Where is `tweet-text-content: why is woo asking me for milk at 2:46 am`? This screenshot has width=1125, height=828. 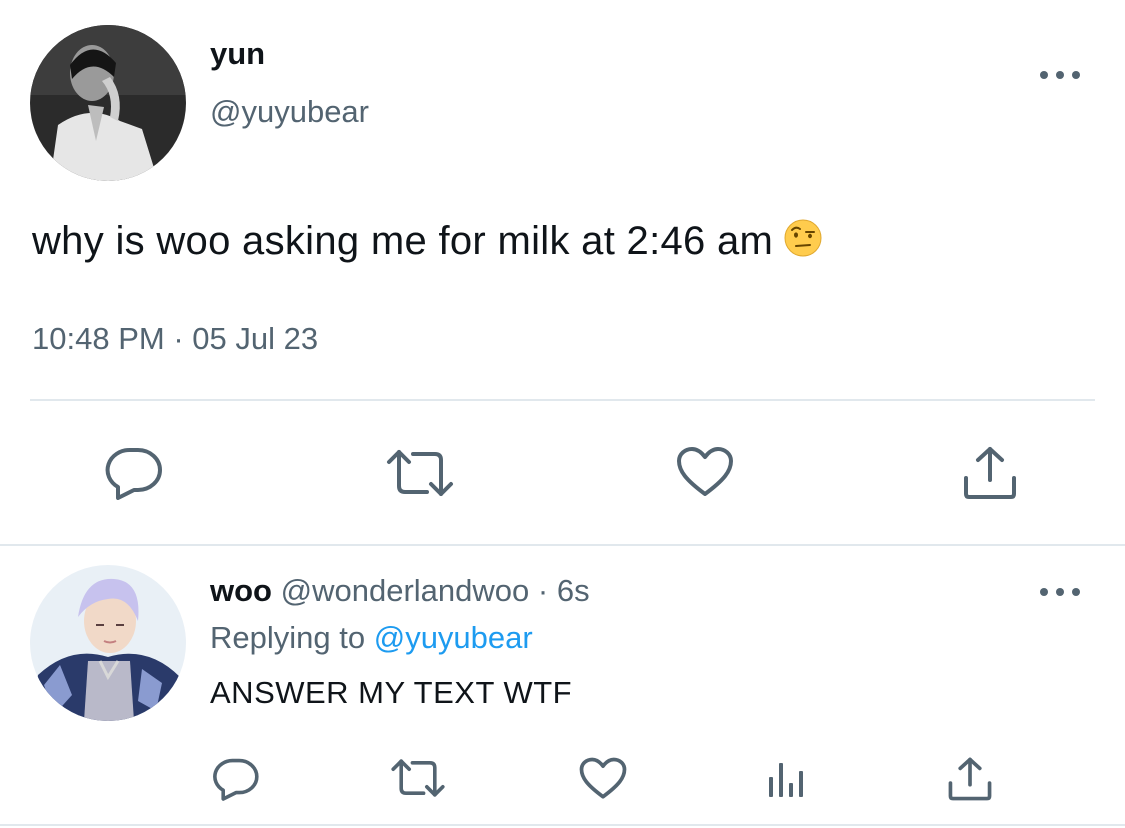 tweet-text-content: why is woo asking me for milk at 2:46 am is located at coordinates (403, 241).